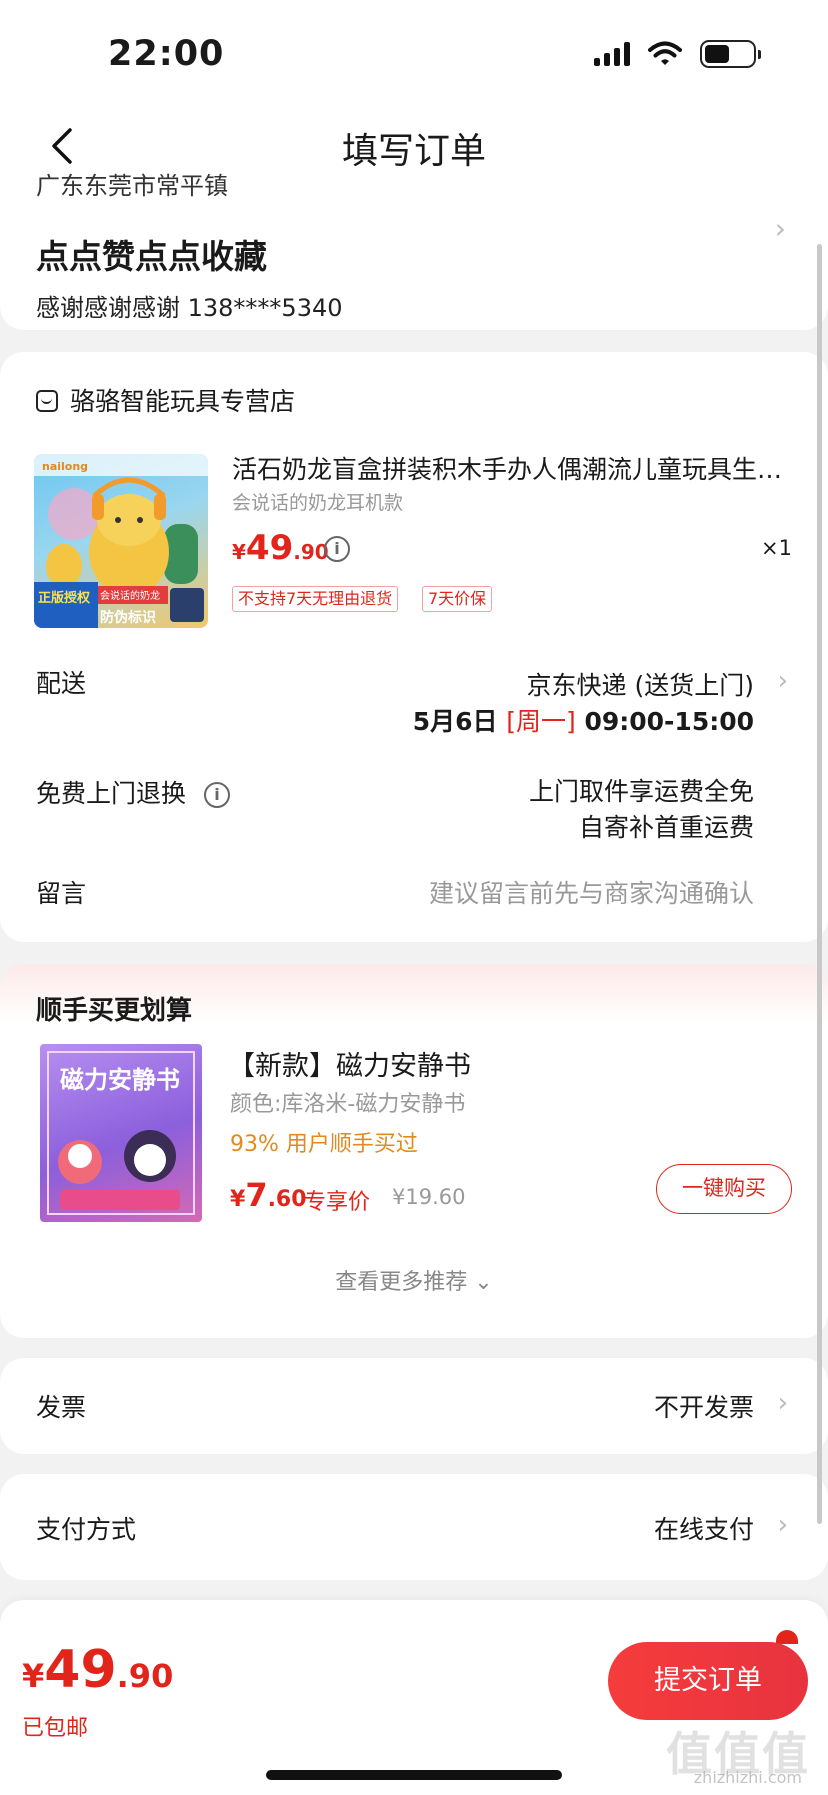  What do you see at coordinates (665, 53) in the screenshot?
I see `wifi-icon` at bounding box center [665, 53].